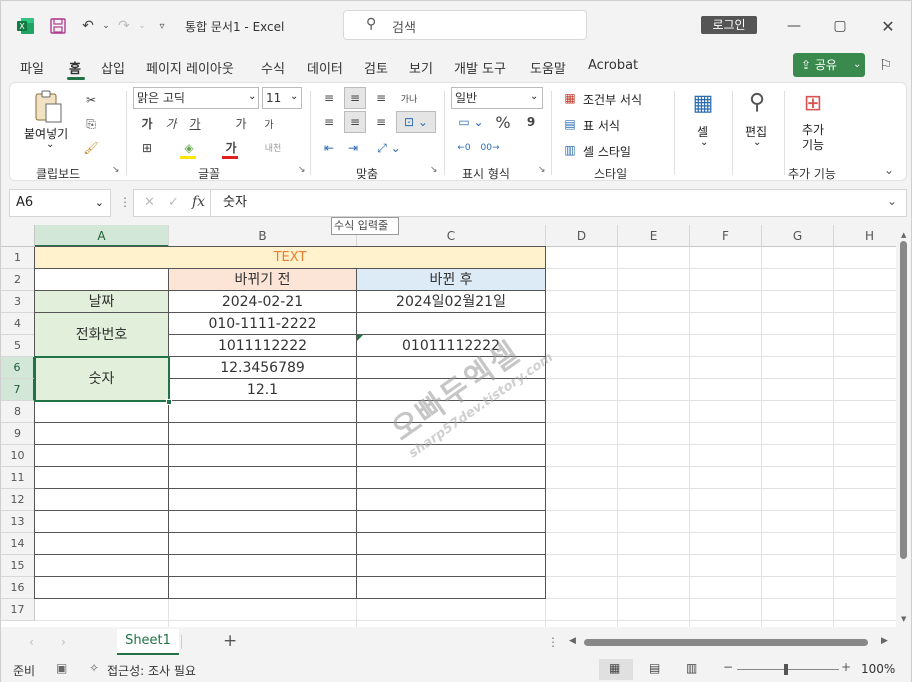 This screenshot has height=682, width=912. Describe the element at coordinates (273, 67) in the screenshot. I see `tab-formulas: 수식` at that location.